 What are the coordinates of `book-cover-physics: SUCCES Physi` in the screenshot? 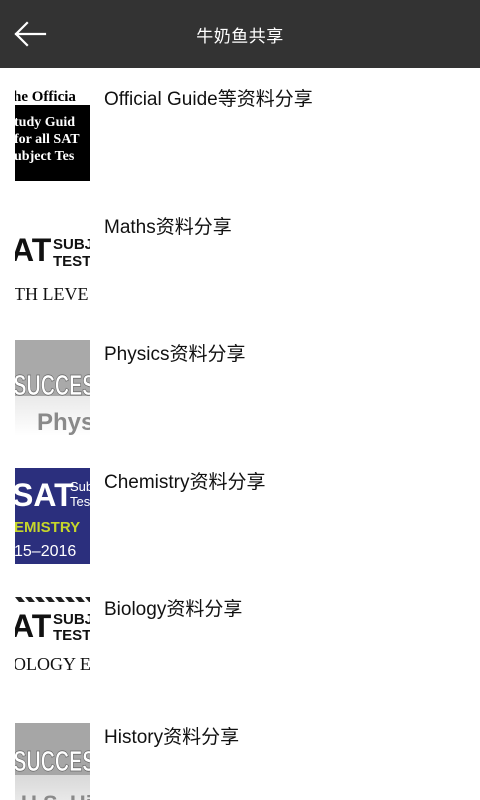 It's located at (52, 388).